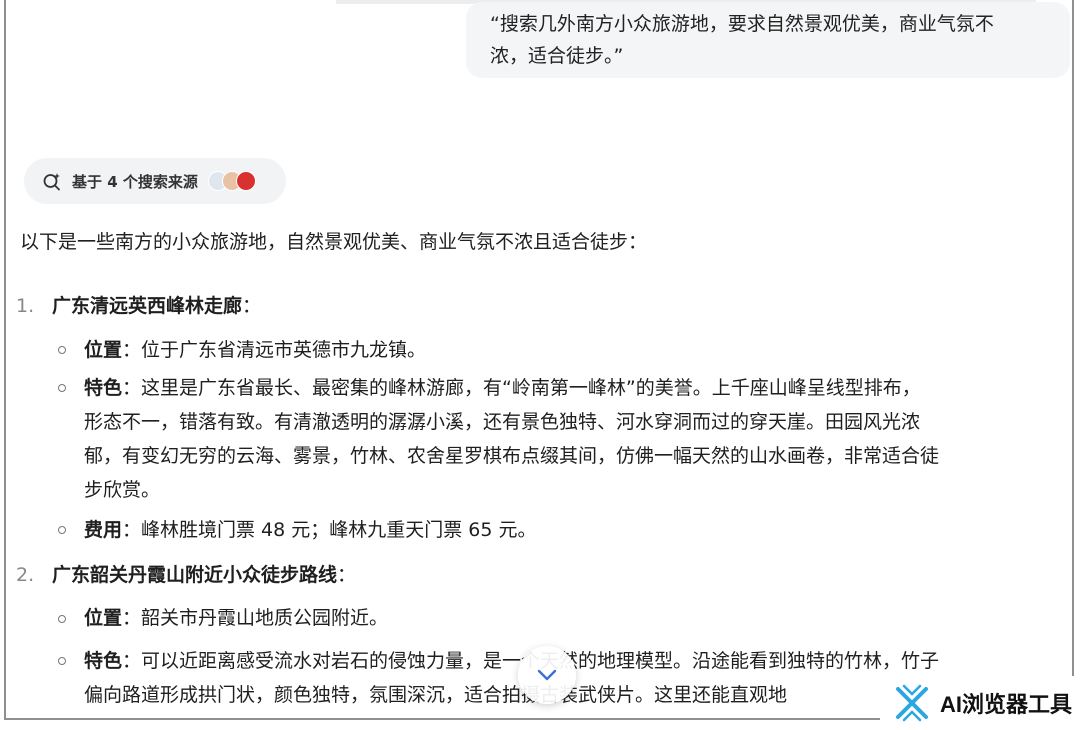 The width and height of the screenshot is (1080, 730). Describe the element at coordinates (255, 618) in the screenshot. I see `detail-text: ：韶关市丹霞山地质公园附近。` at that location.